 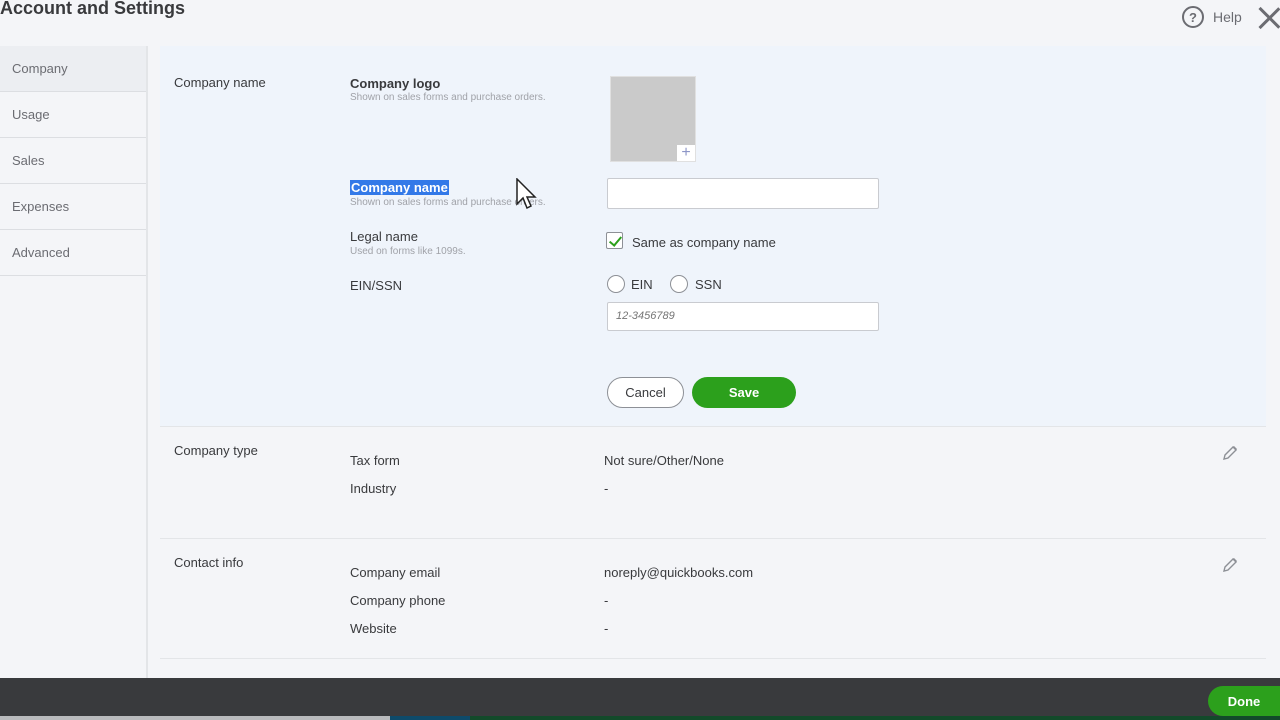 I want to click on page-title: Account and Settings, so click(x=93, y=9).